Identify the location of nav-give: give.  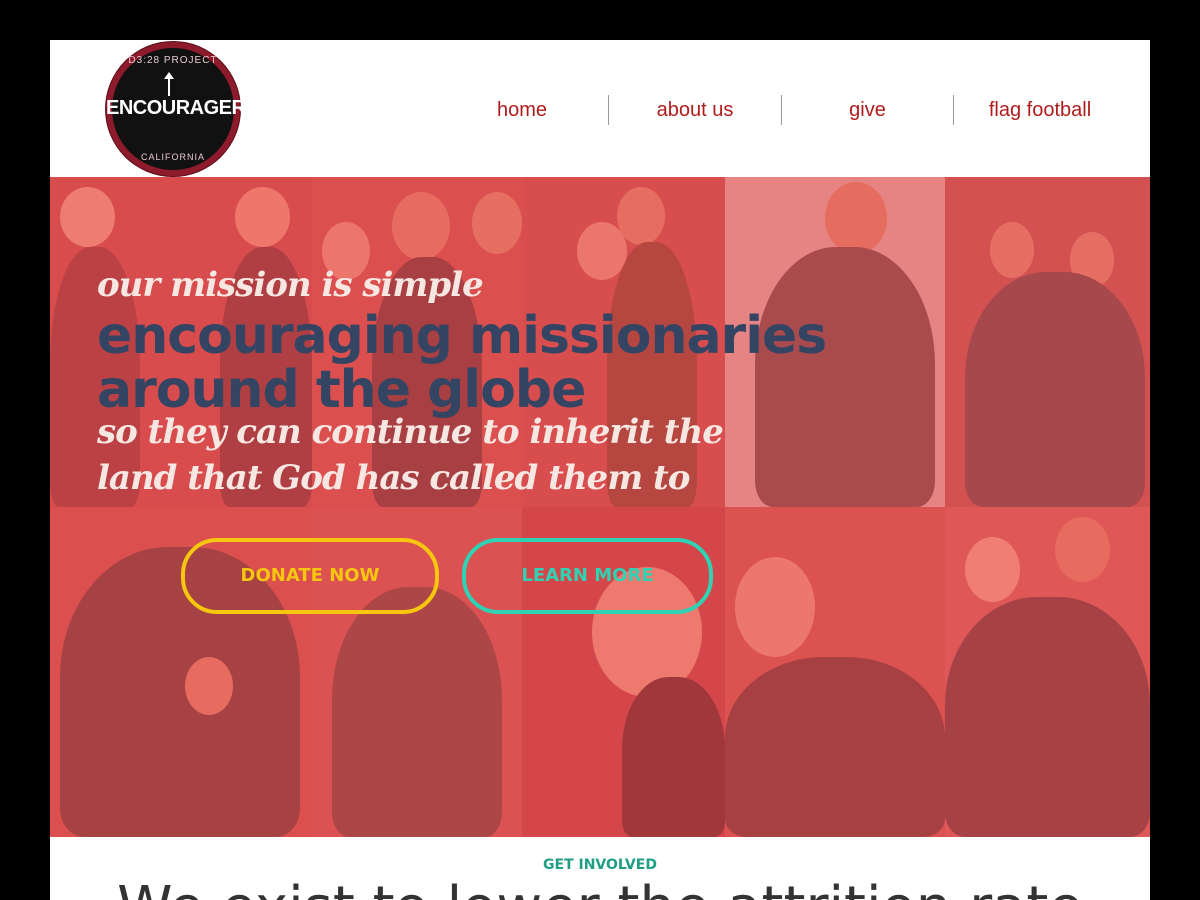
(867, 110).